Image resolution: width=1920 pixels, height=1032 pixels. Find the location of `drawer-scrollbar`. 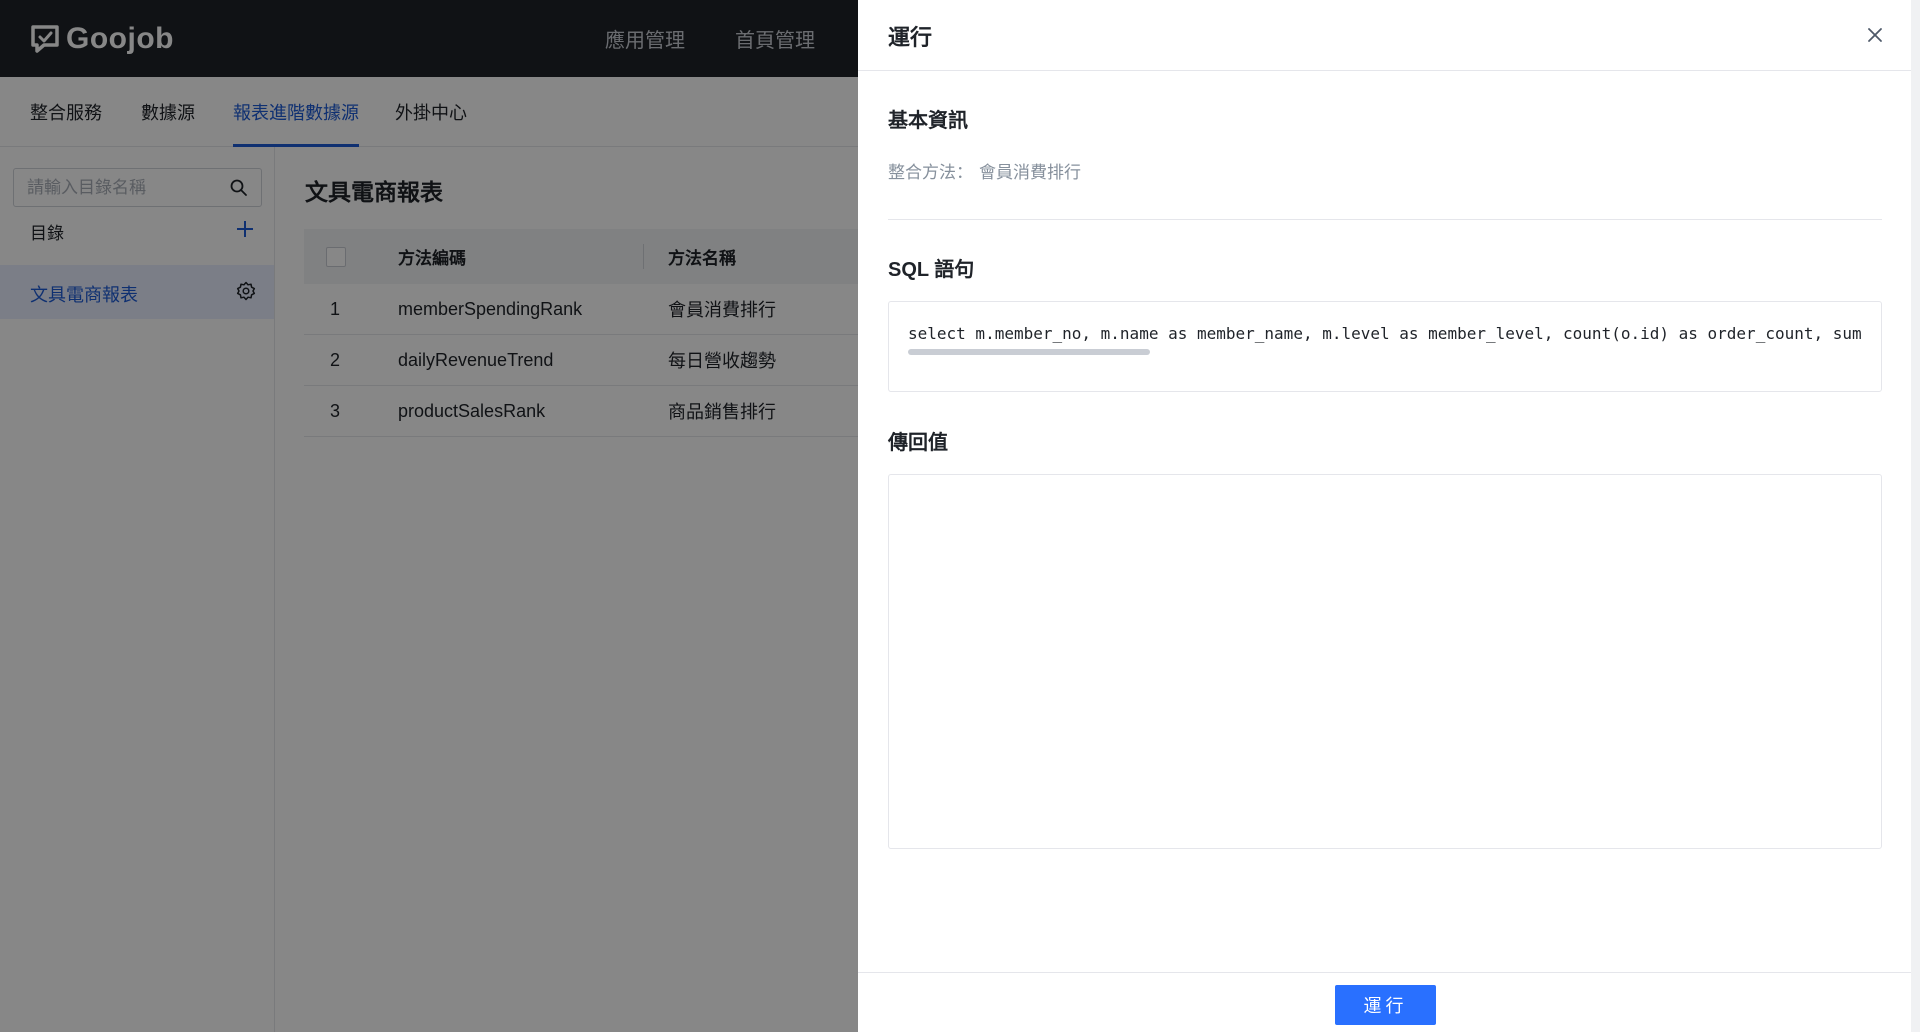

drawer-scrollbar is located at coordinates (1915, 516).